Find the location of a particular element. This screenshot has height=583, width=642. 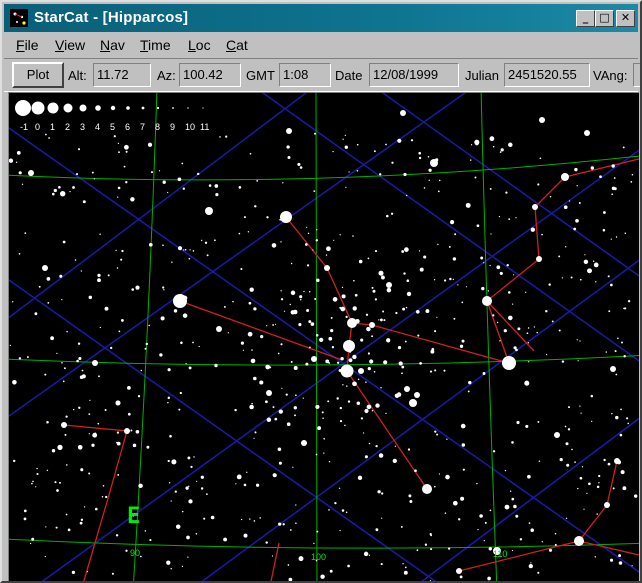

magnitude-legend-label: 10 is located at coordinates (190, 127).